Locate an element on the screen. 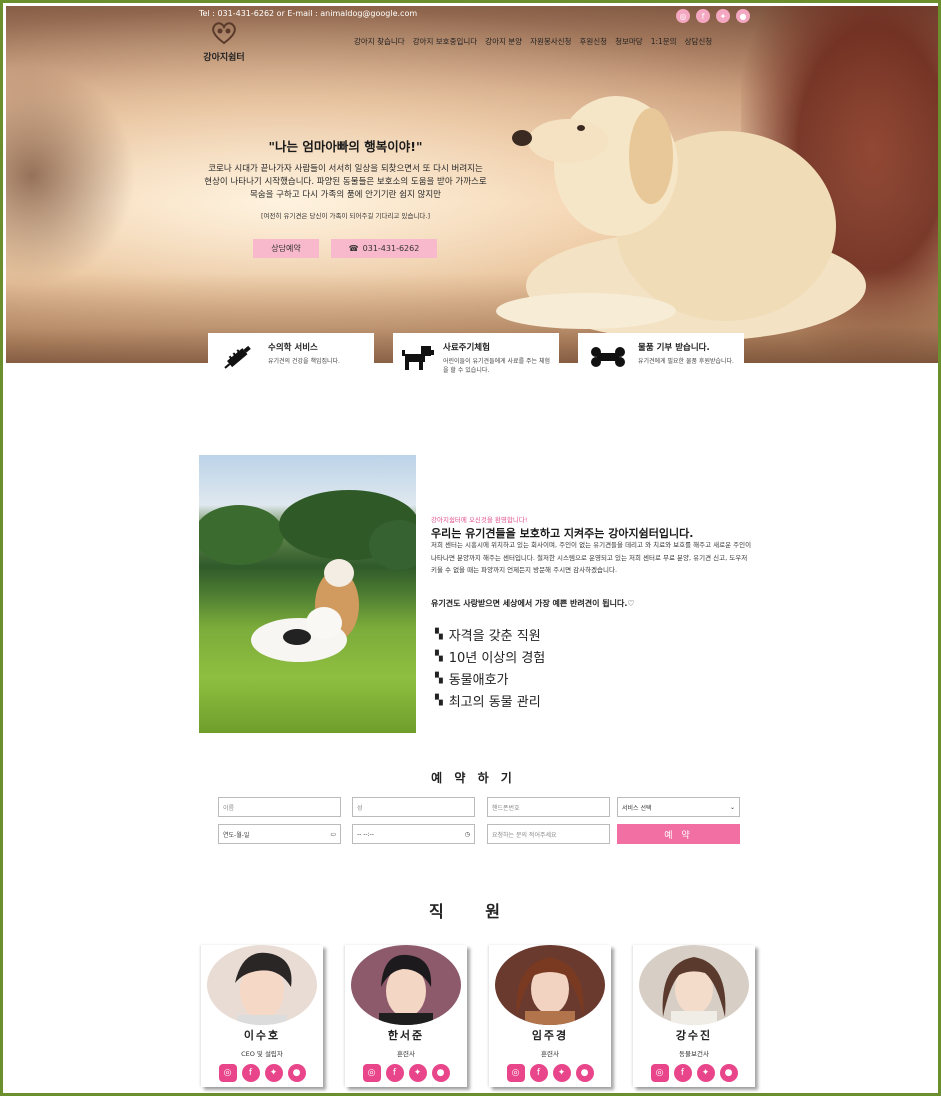 The width and height of the screenshot is (941, 1096). chevron-down-icon: ⌄ is located at coordinates (732, 807).